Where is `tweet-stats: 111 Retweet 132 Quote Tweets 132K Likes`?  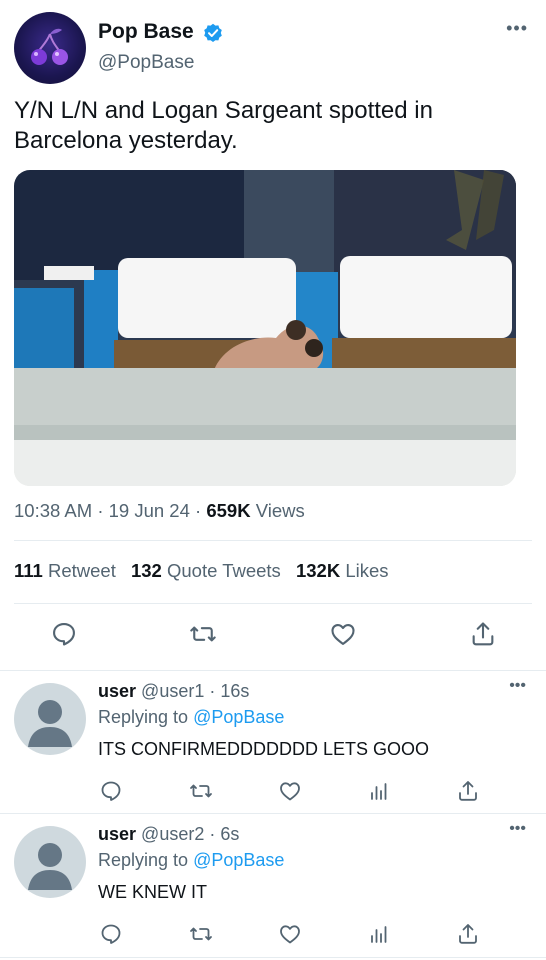 tweet-stats: 111 Retweet 132 Quote Tweets 132K Likes is located at coordinates (206, 571).